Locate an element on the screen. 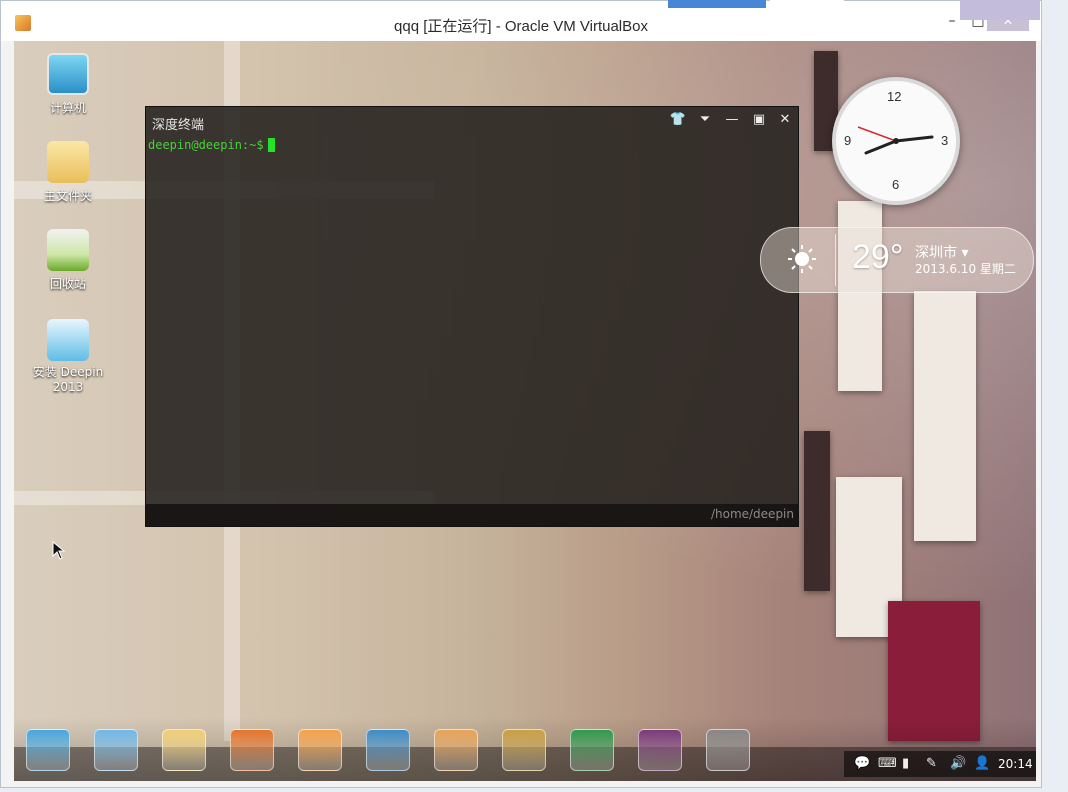  weather-divider is located at coordinates (835, 260).